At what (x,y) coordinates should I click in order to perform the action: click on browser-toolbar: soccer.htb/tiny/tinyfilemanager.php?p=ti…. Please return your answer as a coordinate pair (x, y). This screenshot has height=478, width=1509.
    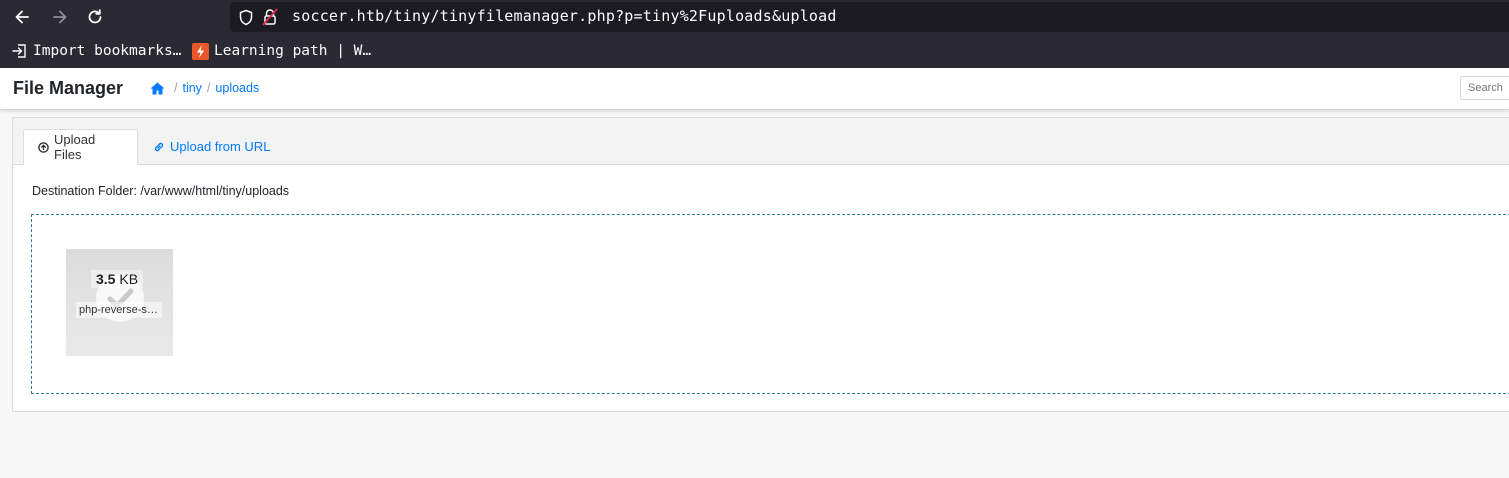
    Looking at the image, I should click on (754, 34).